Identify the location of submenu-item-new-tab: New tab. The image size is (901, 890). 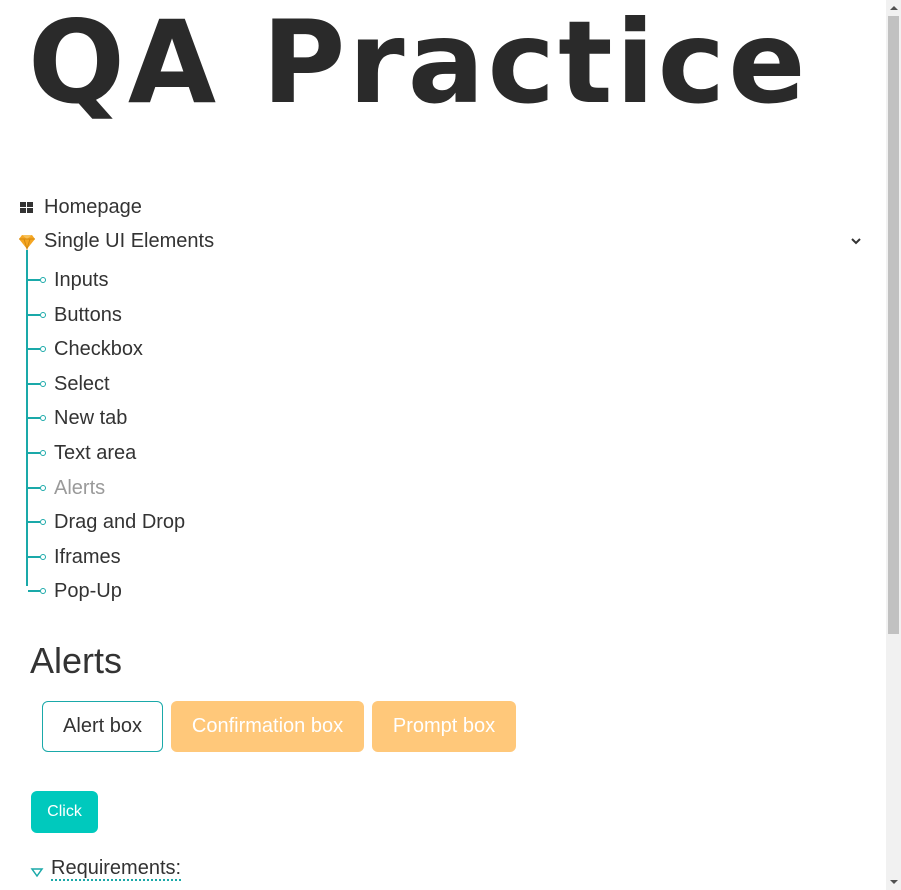
(77, 418).